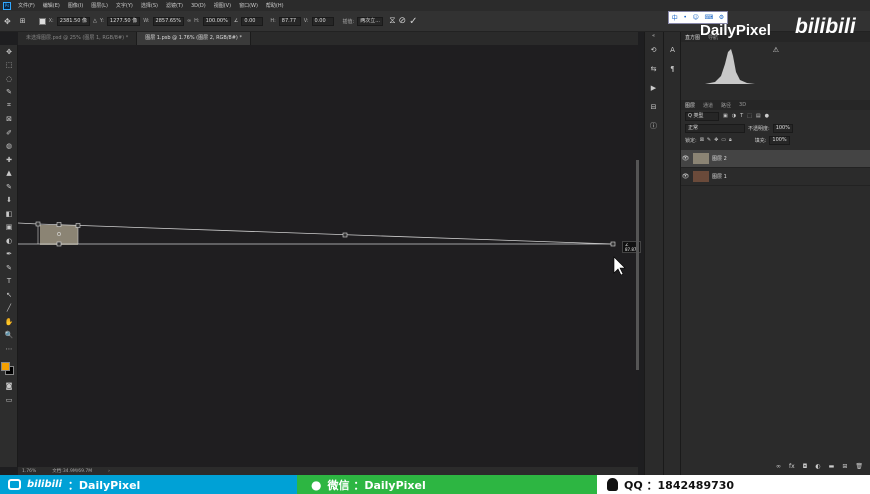 This screenshot has width=870, height=494. What do you see at coordinates (653, 87) in the screenshot?
I see `actions-panel-icon: ▶` at bounding box center [653, 87].